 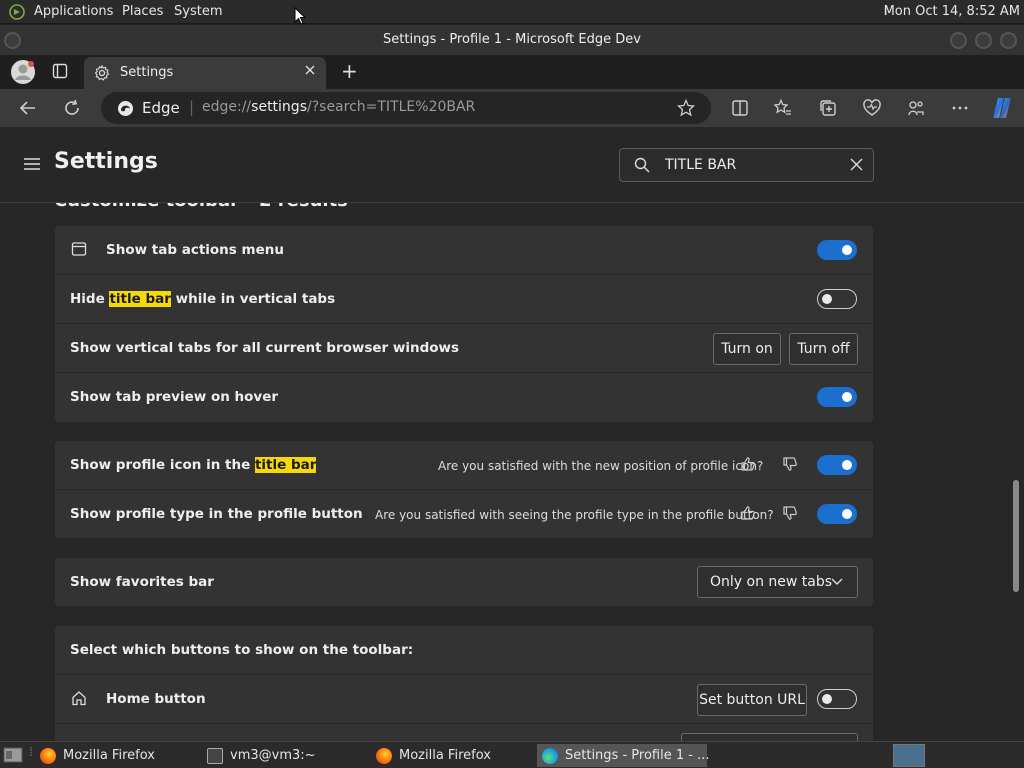 I want to click on row-label: Hide title bar while in vertical tabs, so click(x=203, y=299).